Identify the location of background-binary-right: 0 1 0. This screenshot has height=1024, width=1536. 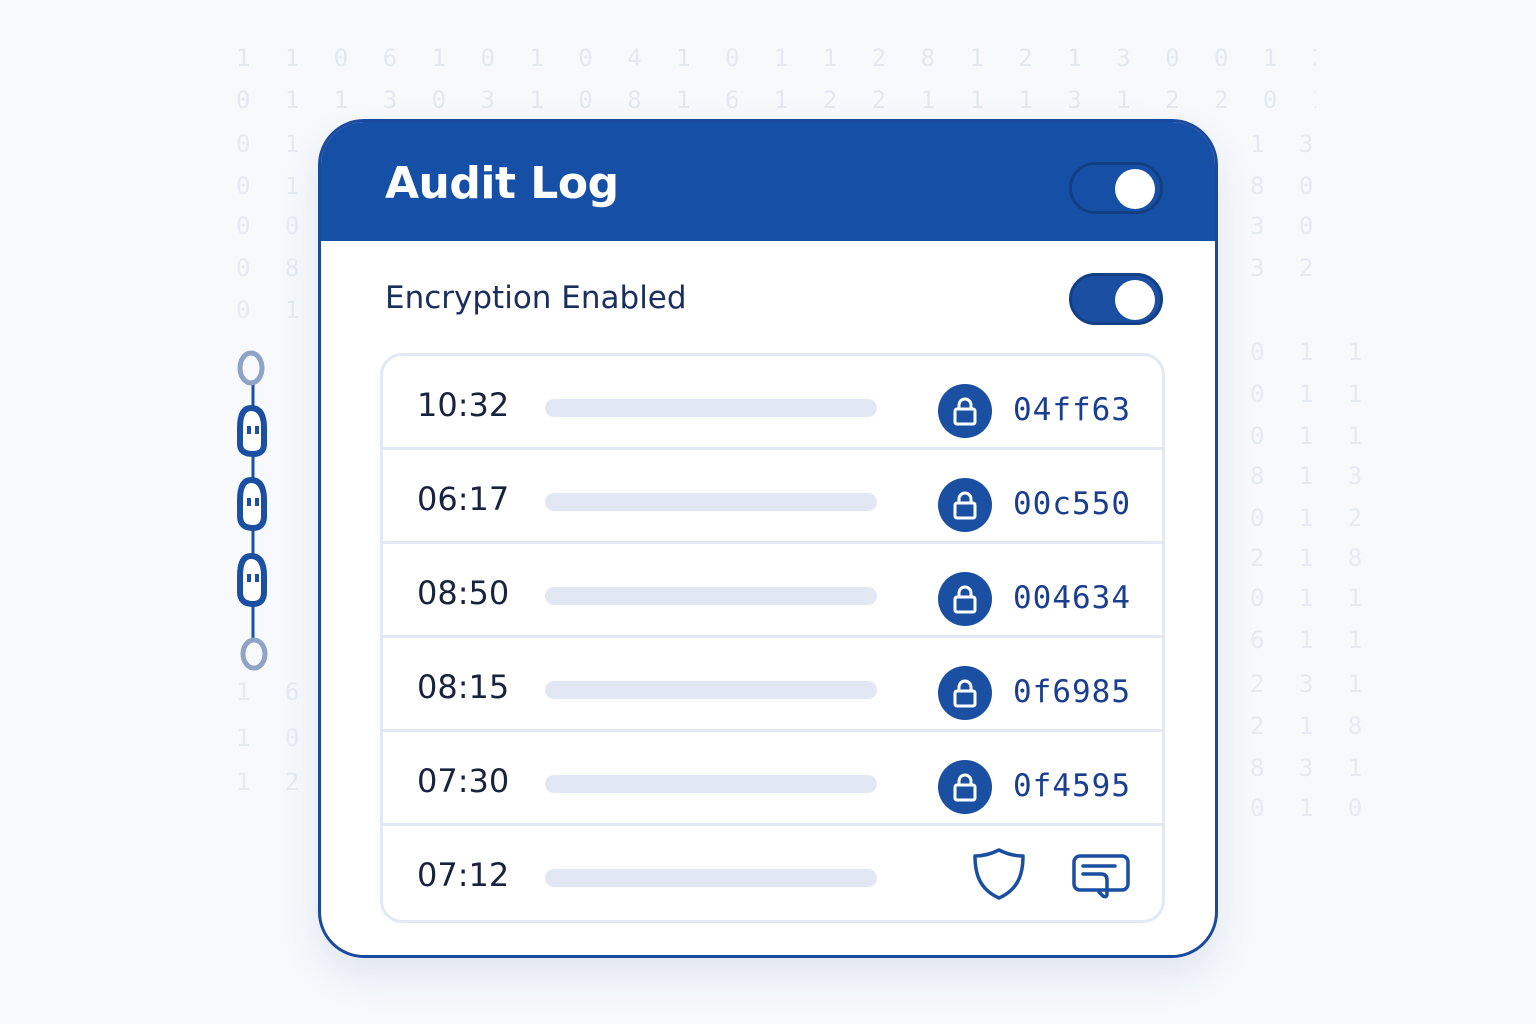
(1311, 808).